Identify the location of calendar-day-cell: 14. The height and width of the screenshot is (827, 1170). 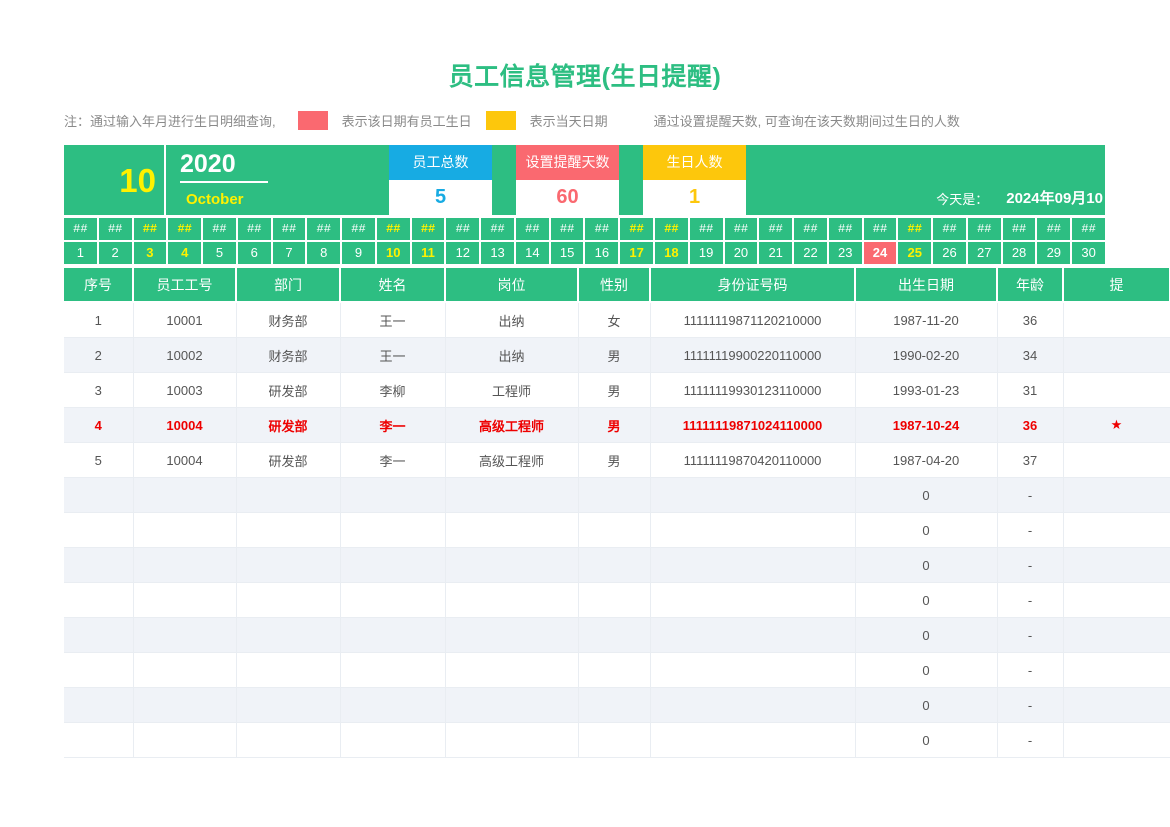
(532, 253).